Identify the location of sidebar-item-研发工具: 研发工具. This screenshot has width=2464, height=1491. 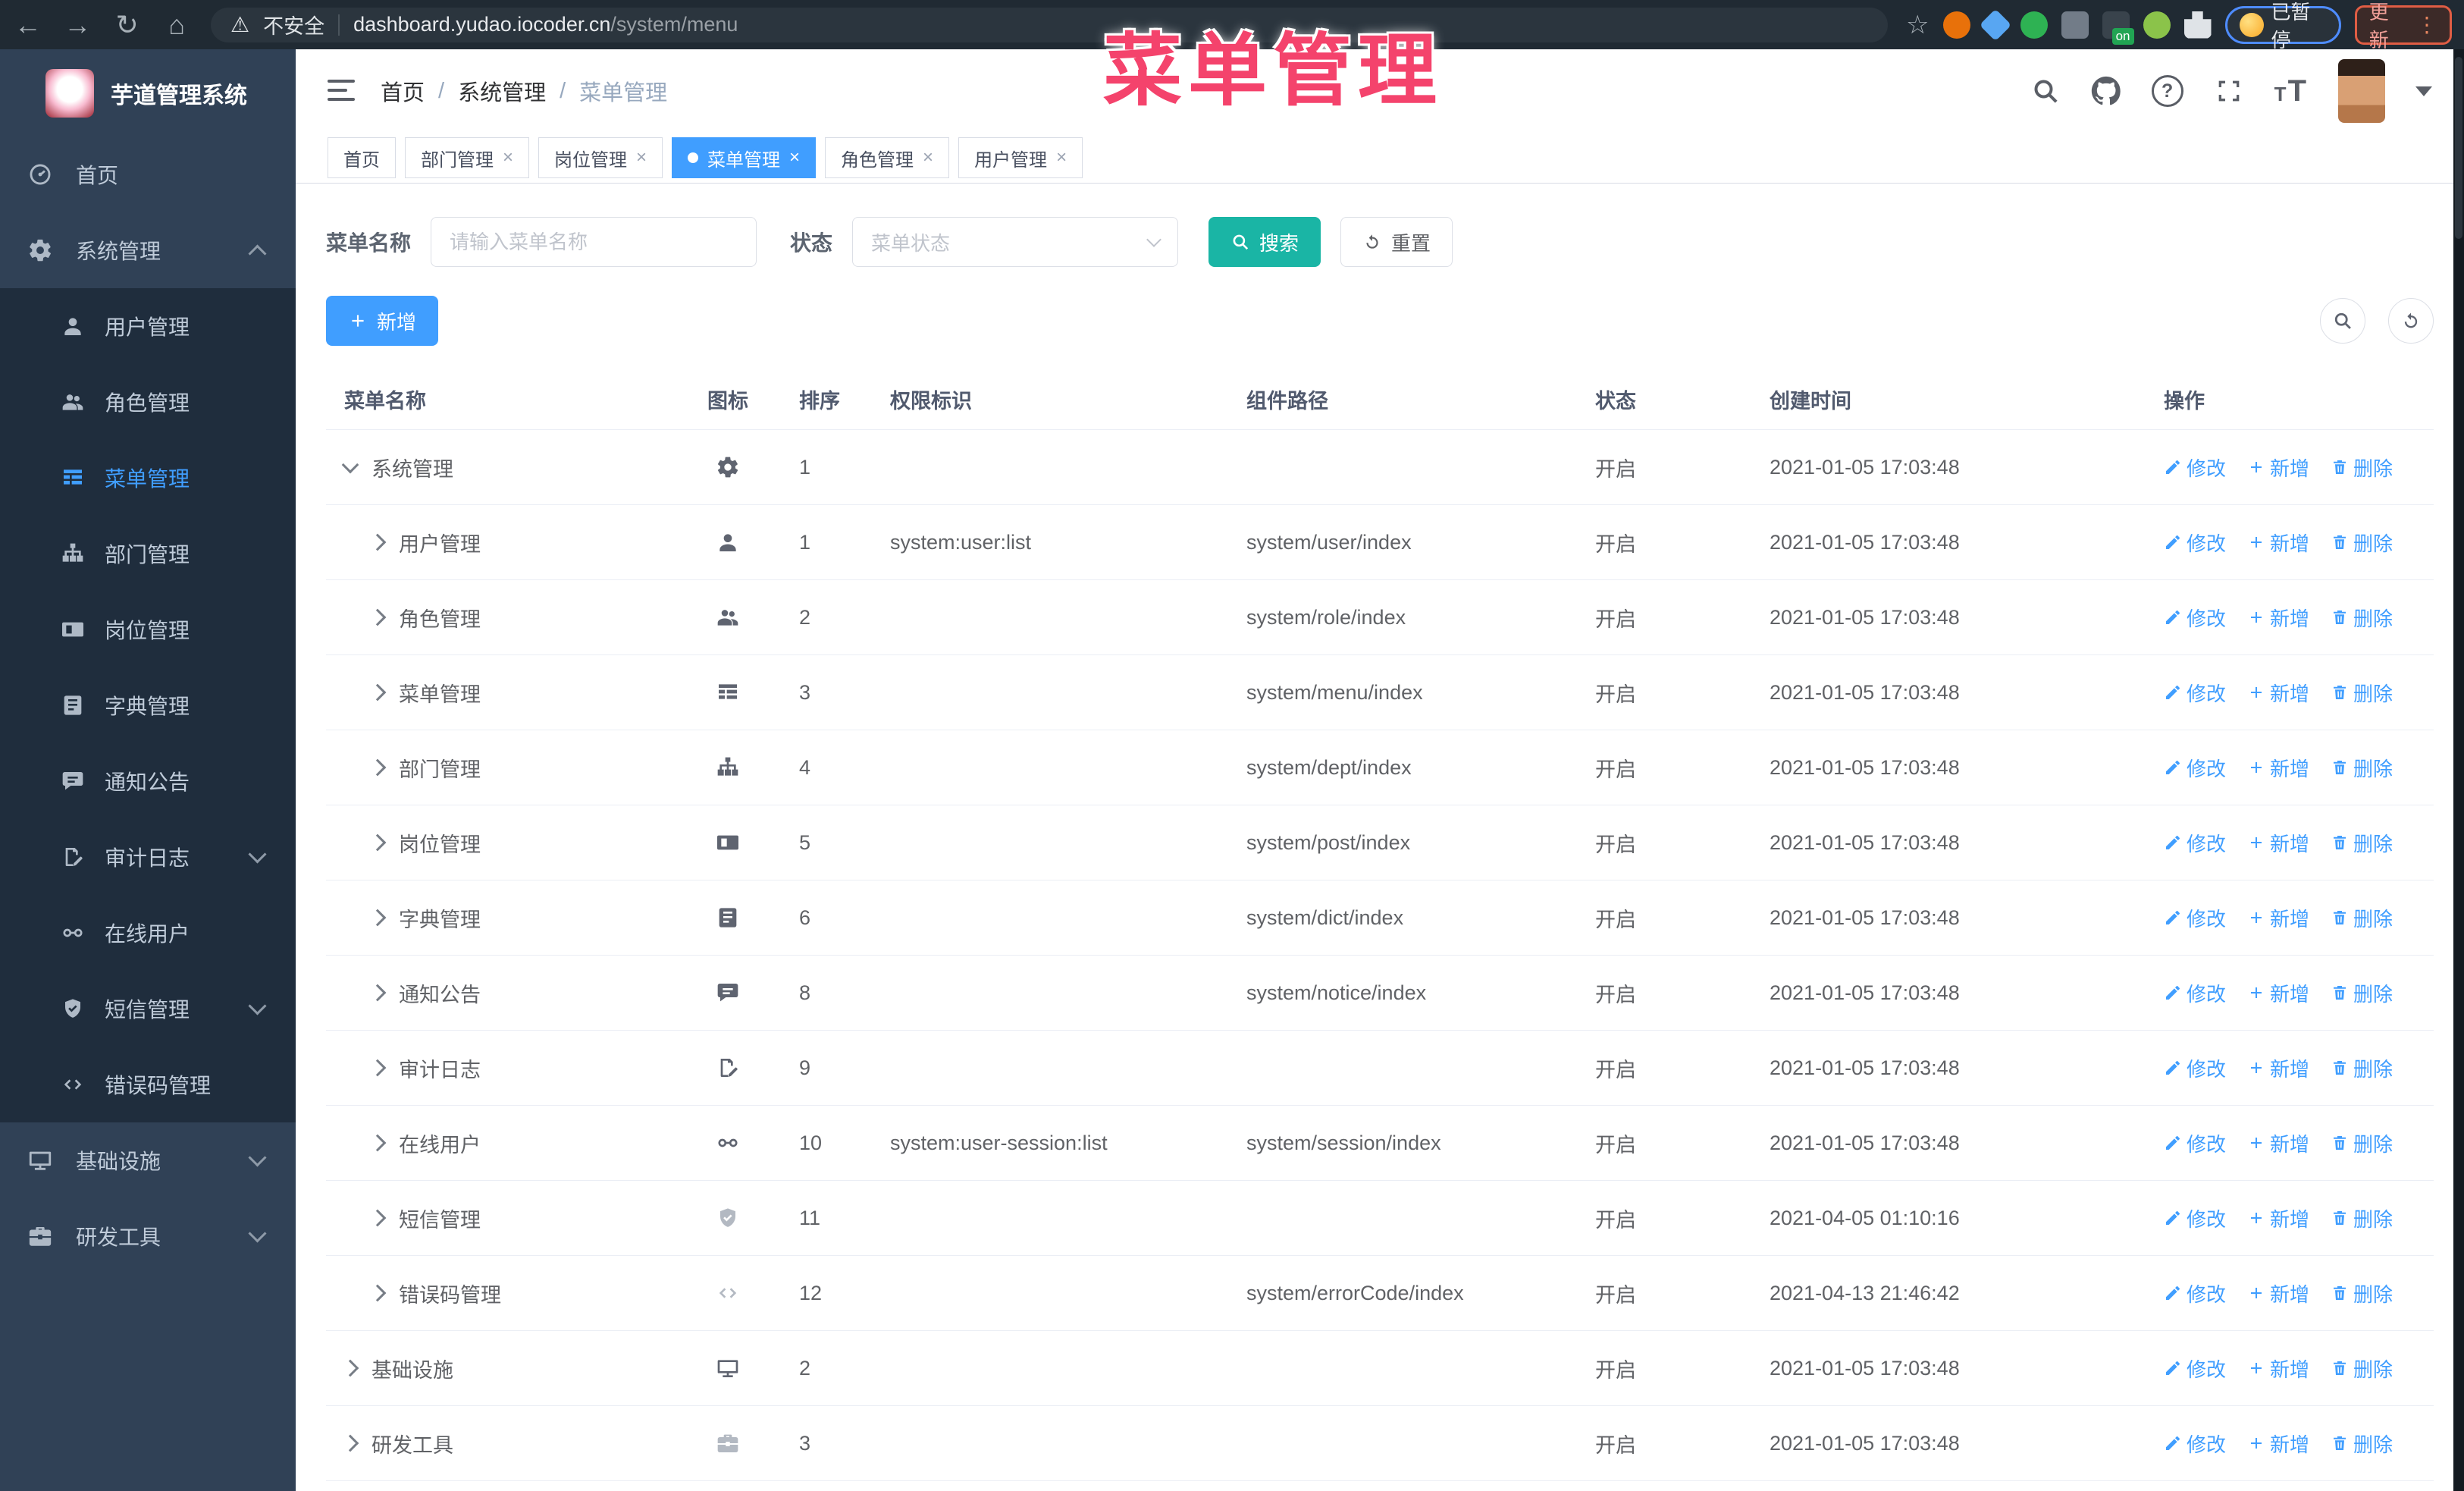
(148, 1236).